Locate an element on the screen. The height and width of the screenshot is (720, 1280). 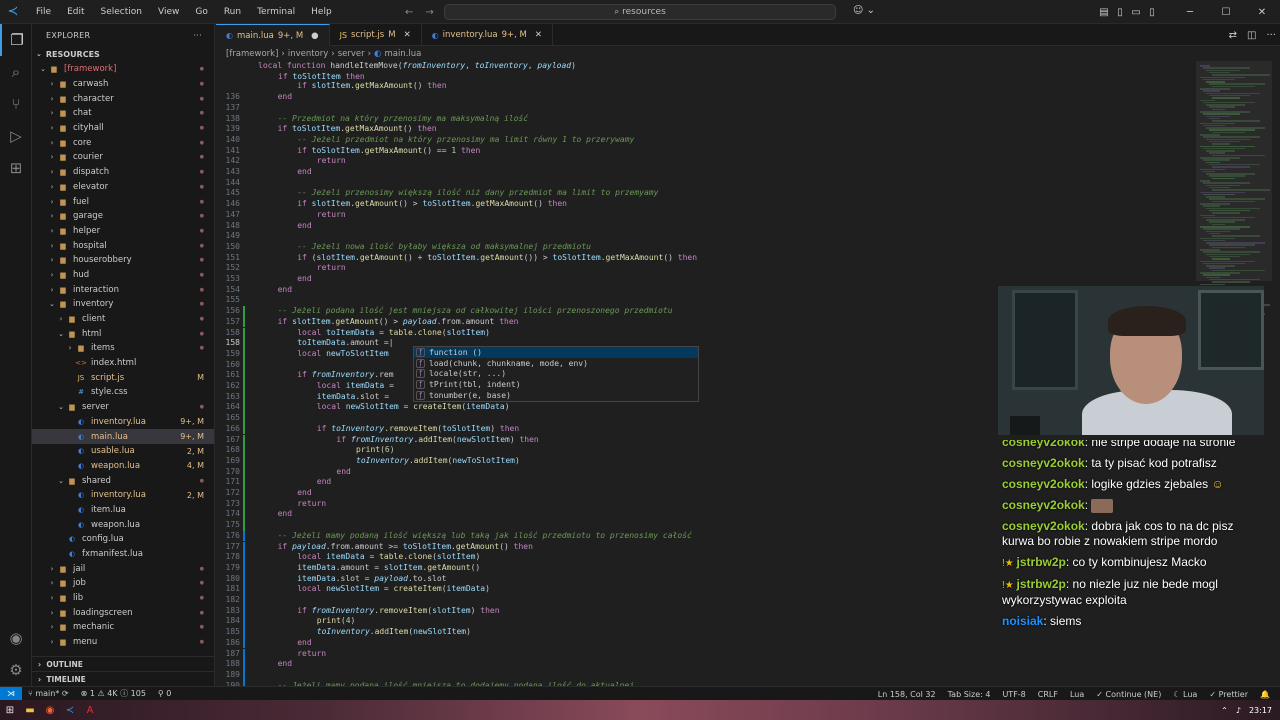
code-line: 152 return is located at coordinates (706, 268).